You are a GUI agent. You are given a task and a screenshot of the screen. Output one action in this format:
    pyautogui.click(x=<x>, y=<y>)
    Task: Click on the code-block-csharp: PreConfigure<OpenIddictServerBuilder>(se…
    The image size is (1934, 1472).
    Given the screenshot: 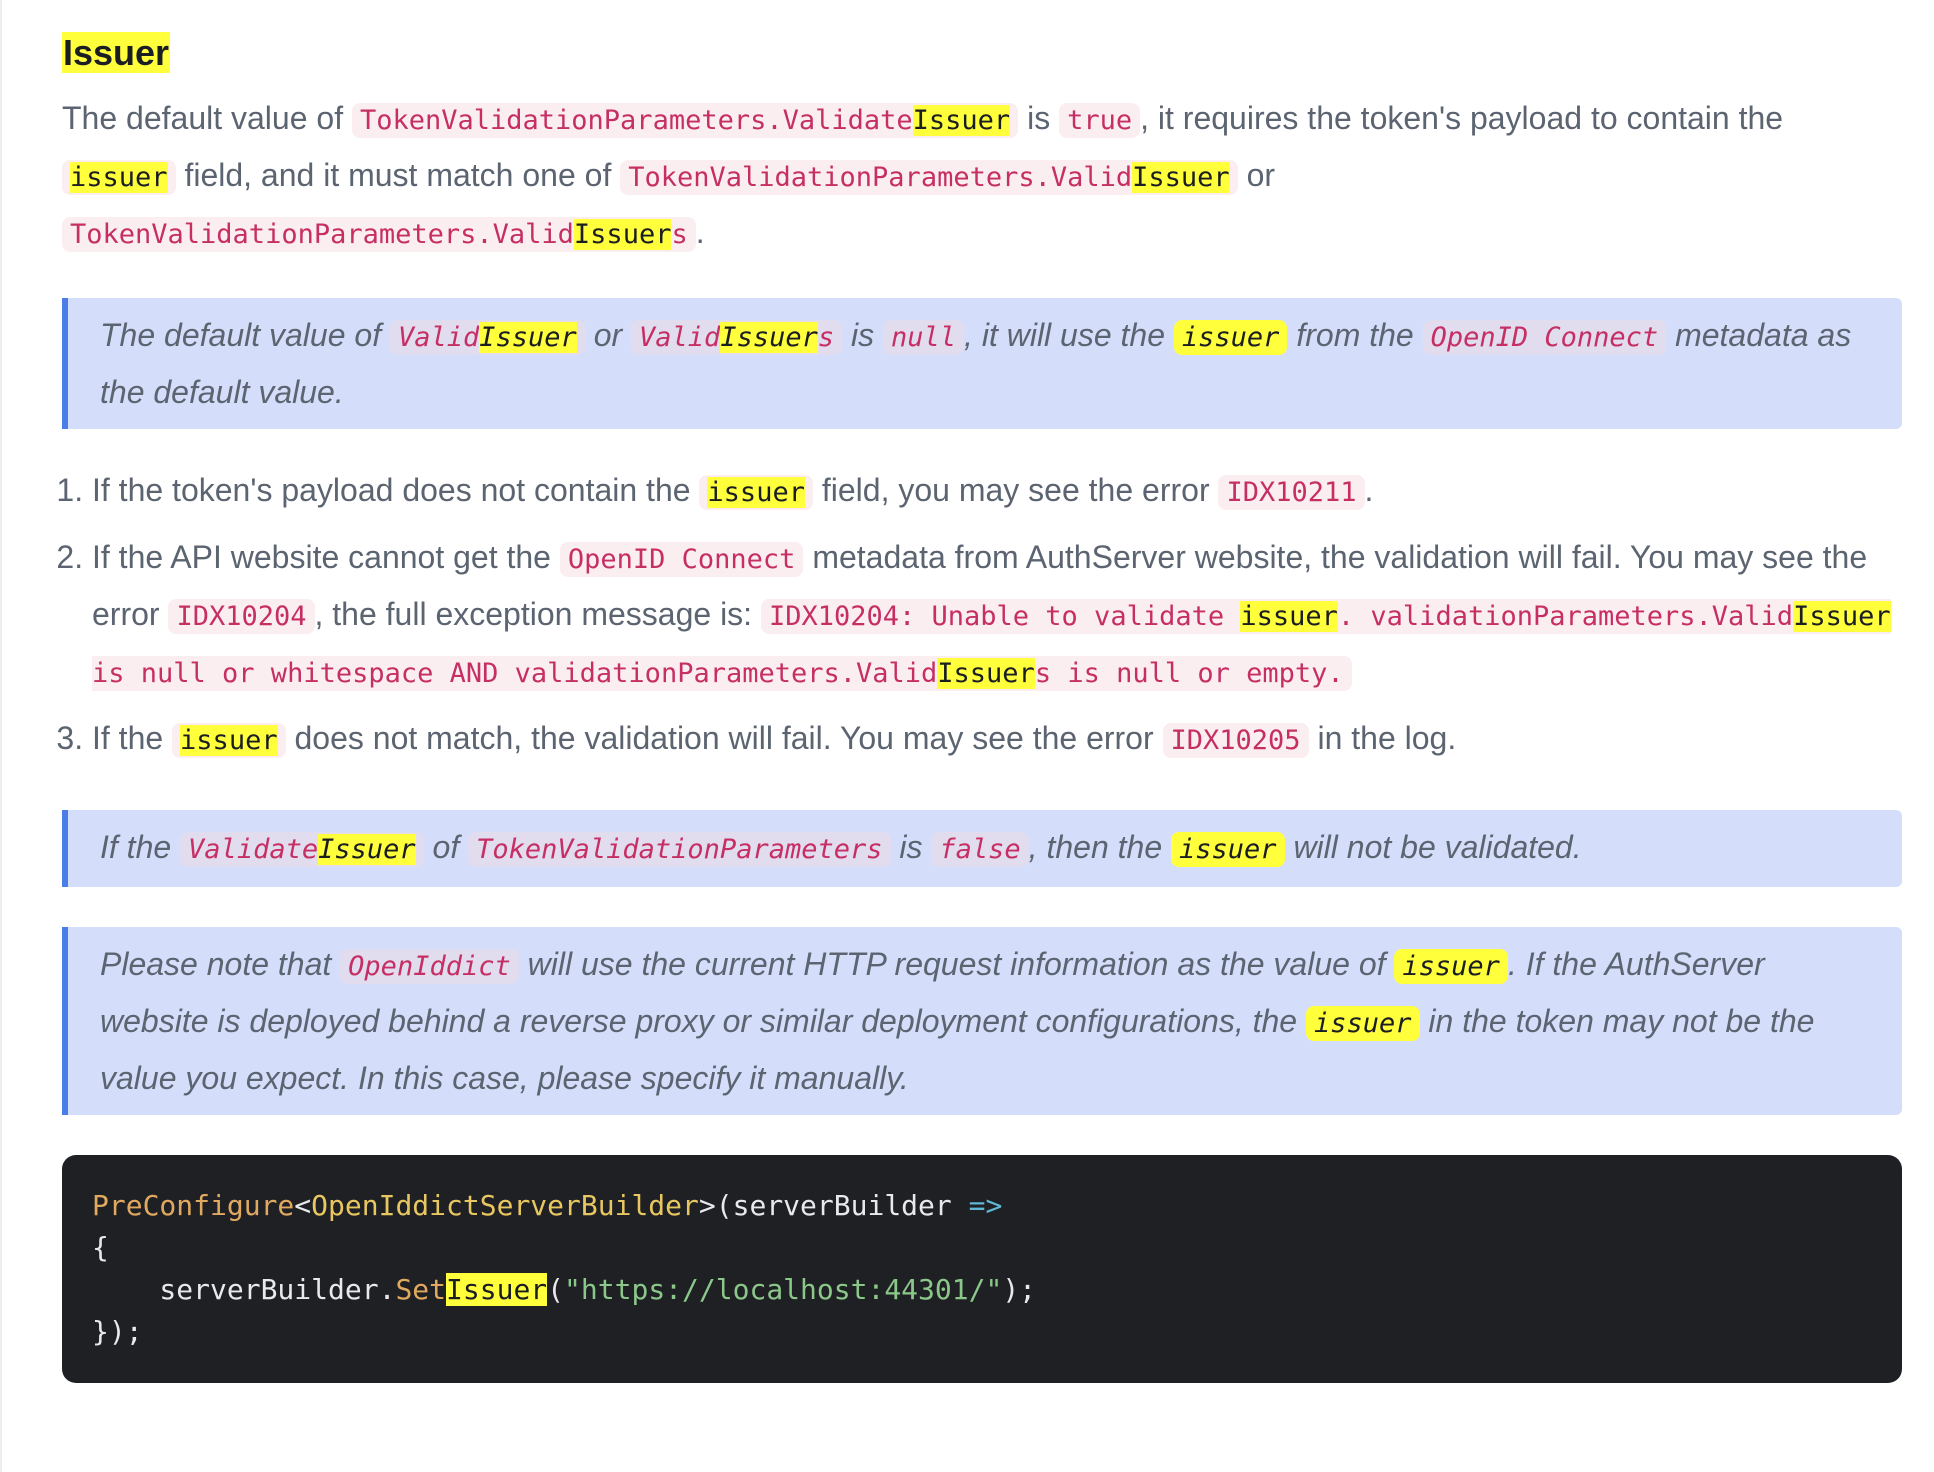 What is the action you would take?
    pyautogui.click(x=982, y=1269)
    